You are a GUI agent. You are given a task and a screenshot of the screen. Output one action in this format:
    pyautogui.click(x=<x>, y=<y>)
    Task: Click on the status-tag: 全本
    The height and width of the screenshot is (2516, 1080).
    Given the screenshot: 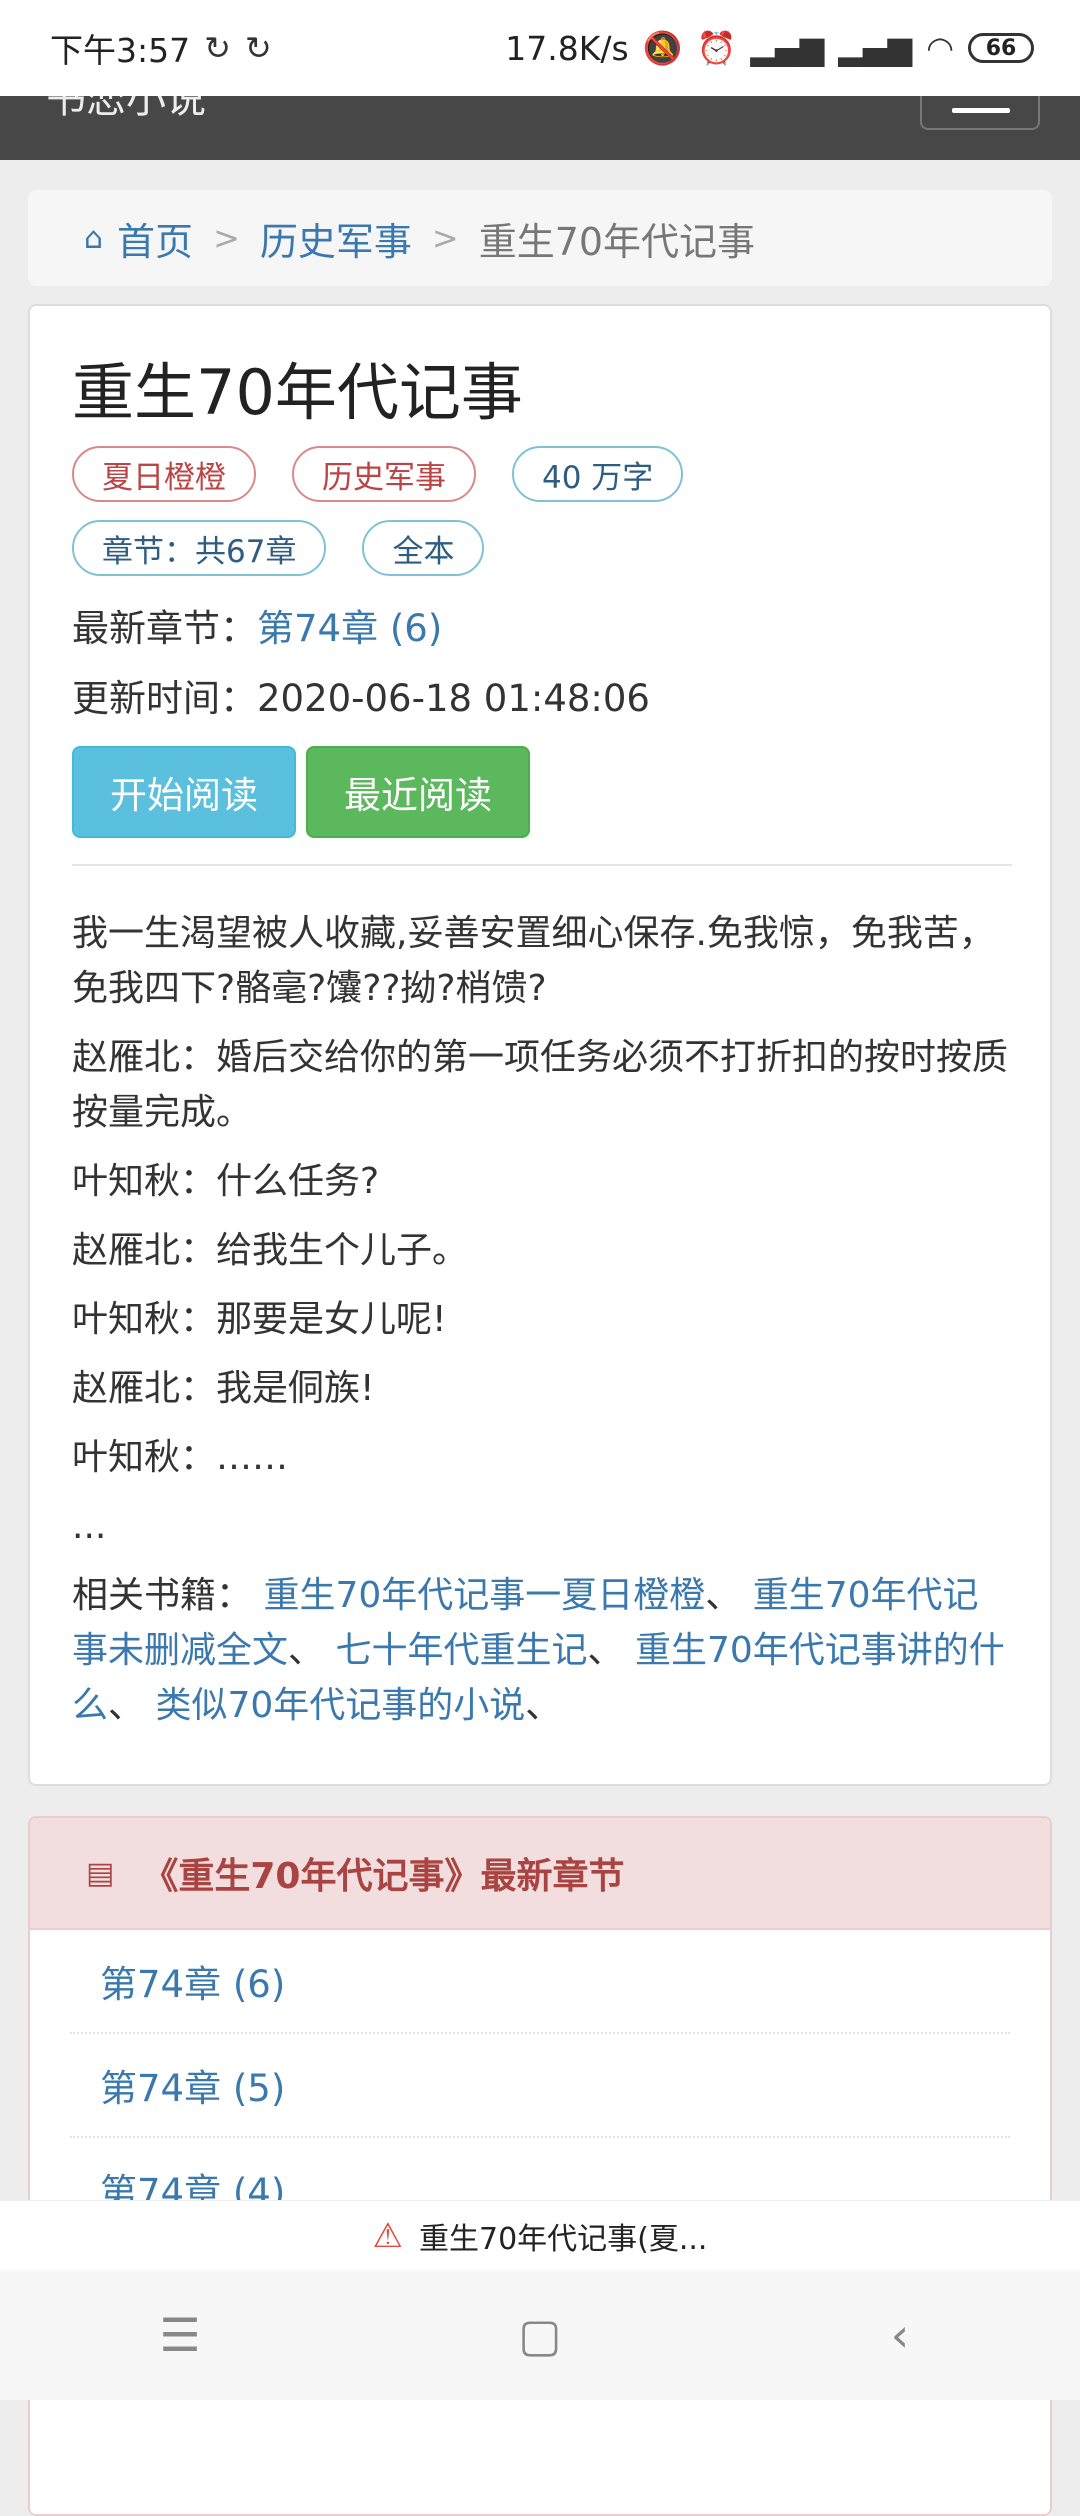 What is the action you would take?
    pyautogui.click(x=423, y=548)
    